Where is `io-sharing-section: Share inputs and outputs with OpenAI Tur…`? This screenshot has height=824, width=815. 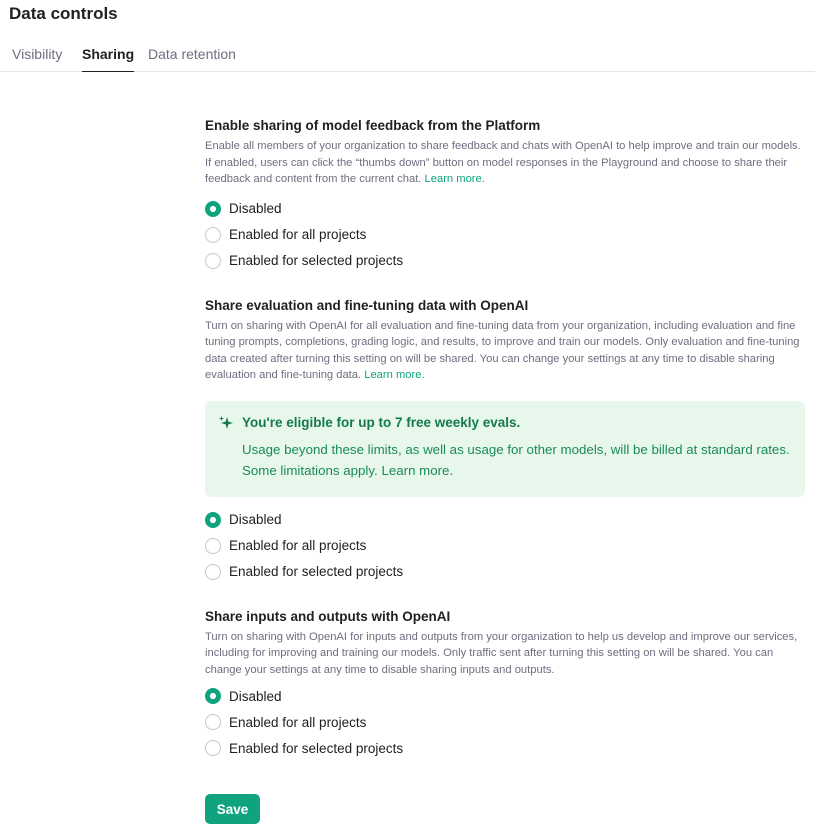
io-sharing-section: Share inputs and outputs with OpenAI Tur… is located at coordinates (505, 685).